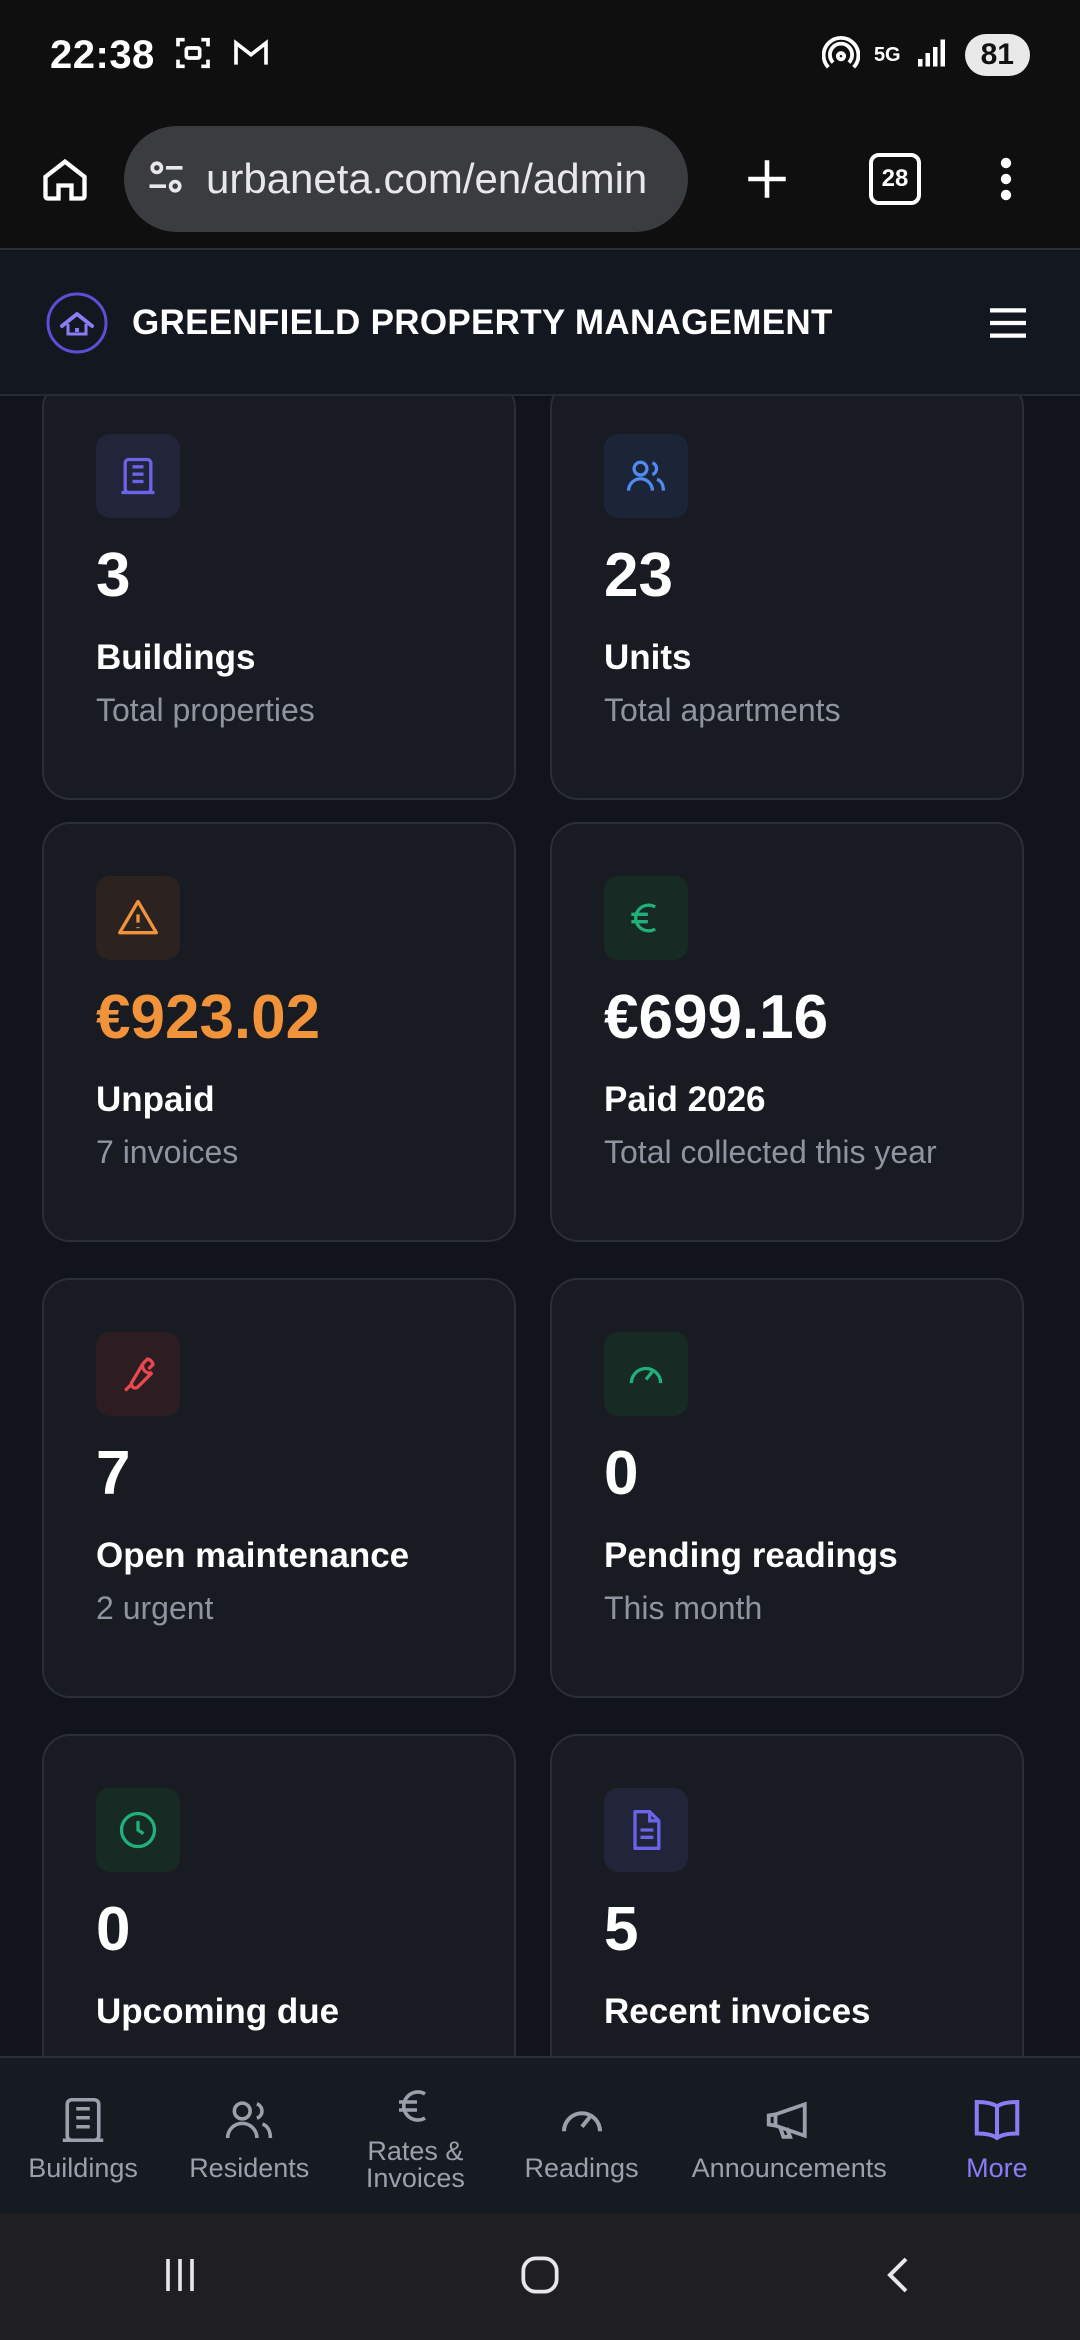  I want to click on new-tab-button, so click(767, 179).